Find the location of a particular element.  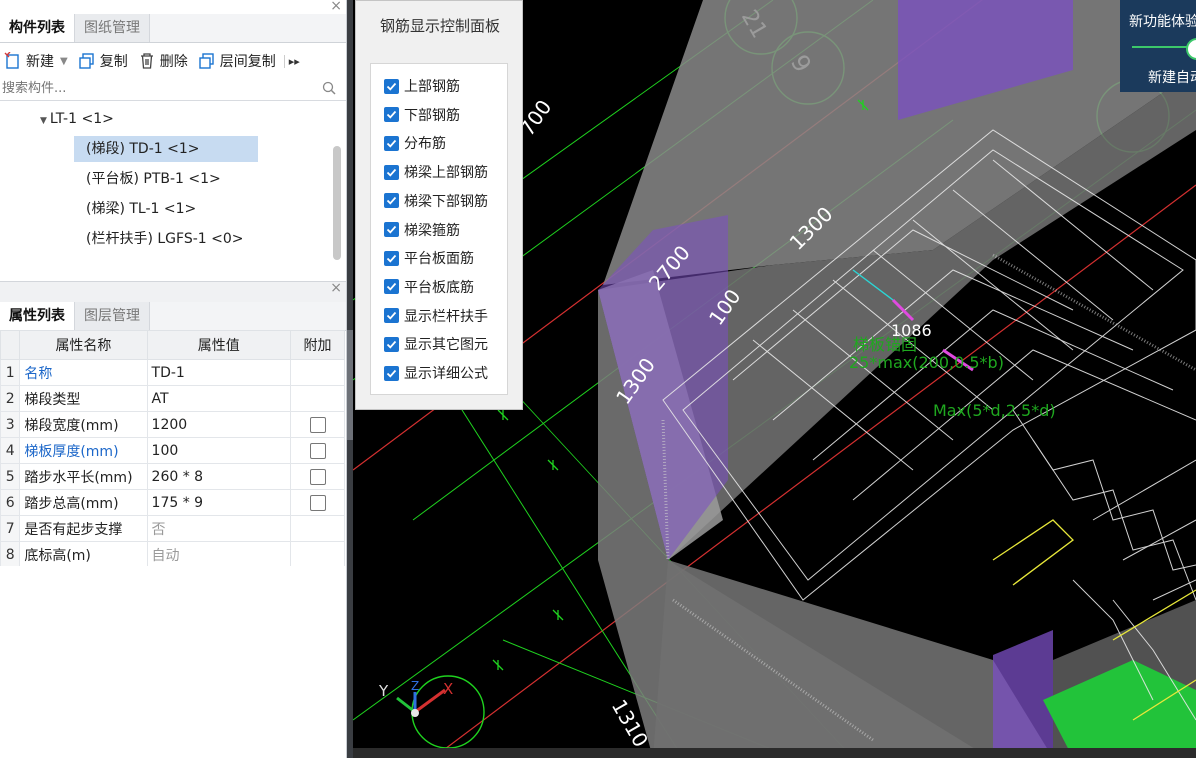

chevron-down-icon: ▼ is located at coordinates (64, 61).